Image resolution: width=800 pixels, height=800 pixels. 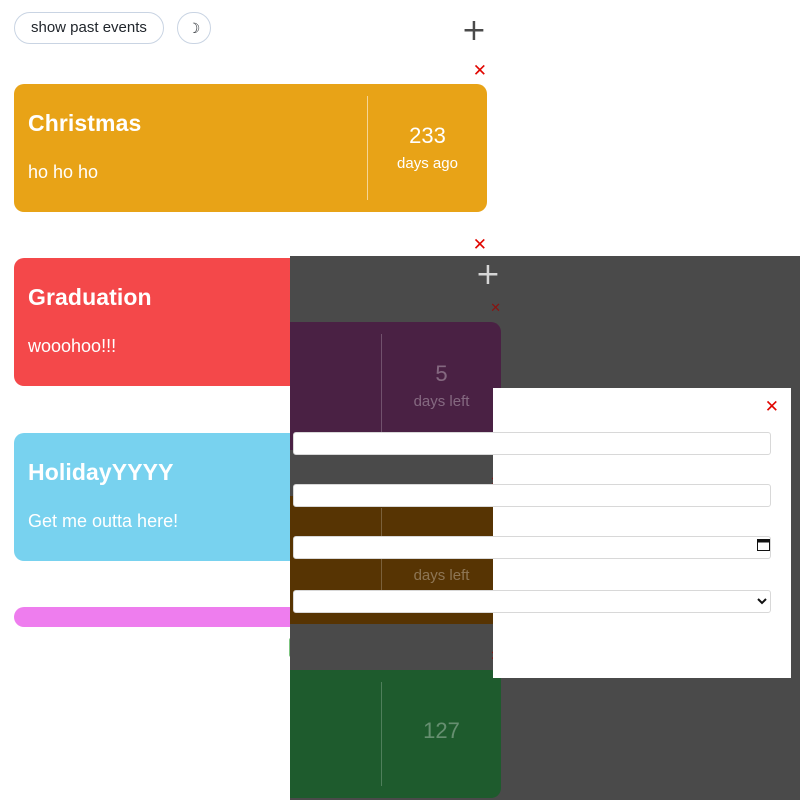 I want to click on theme-toggle-button: ☽, so click(x=194, y=28).